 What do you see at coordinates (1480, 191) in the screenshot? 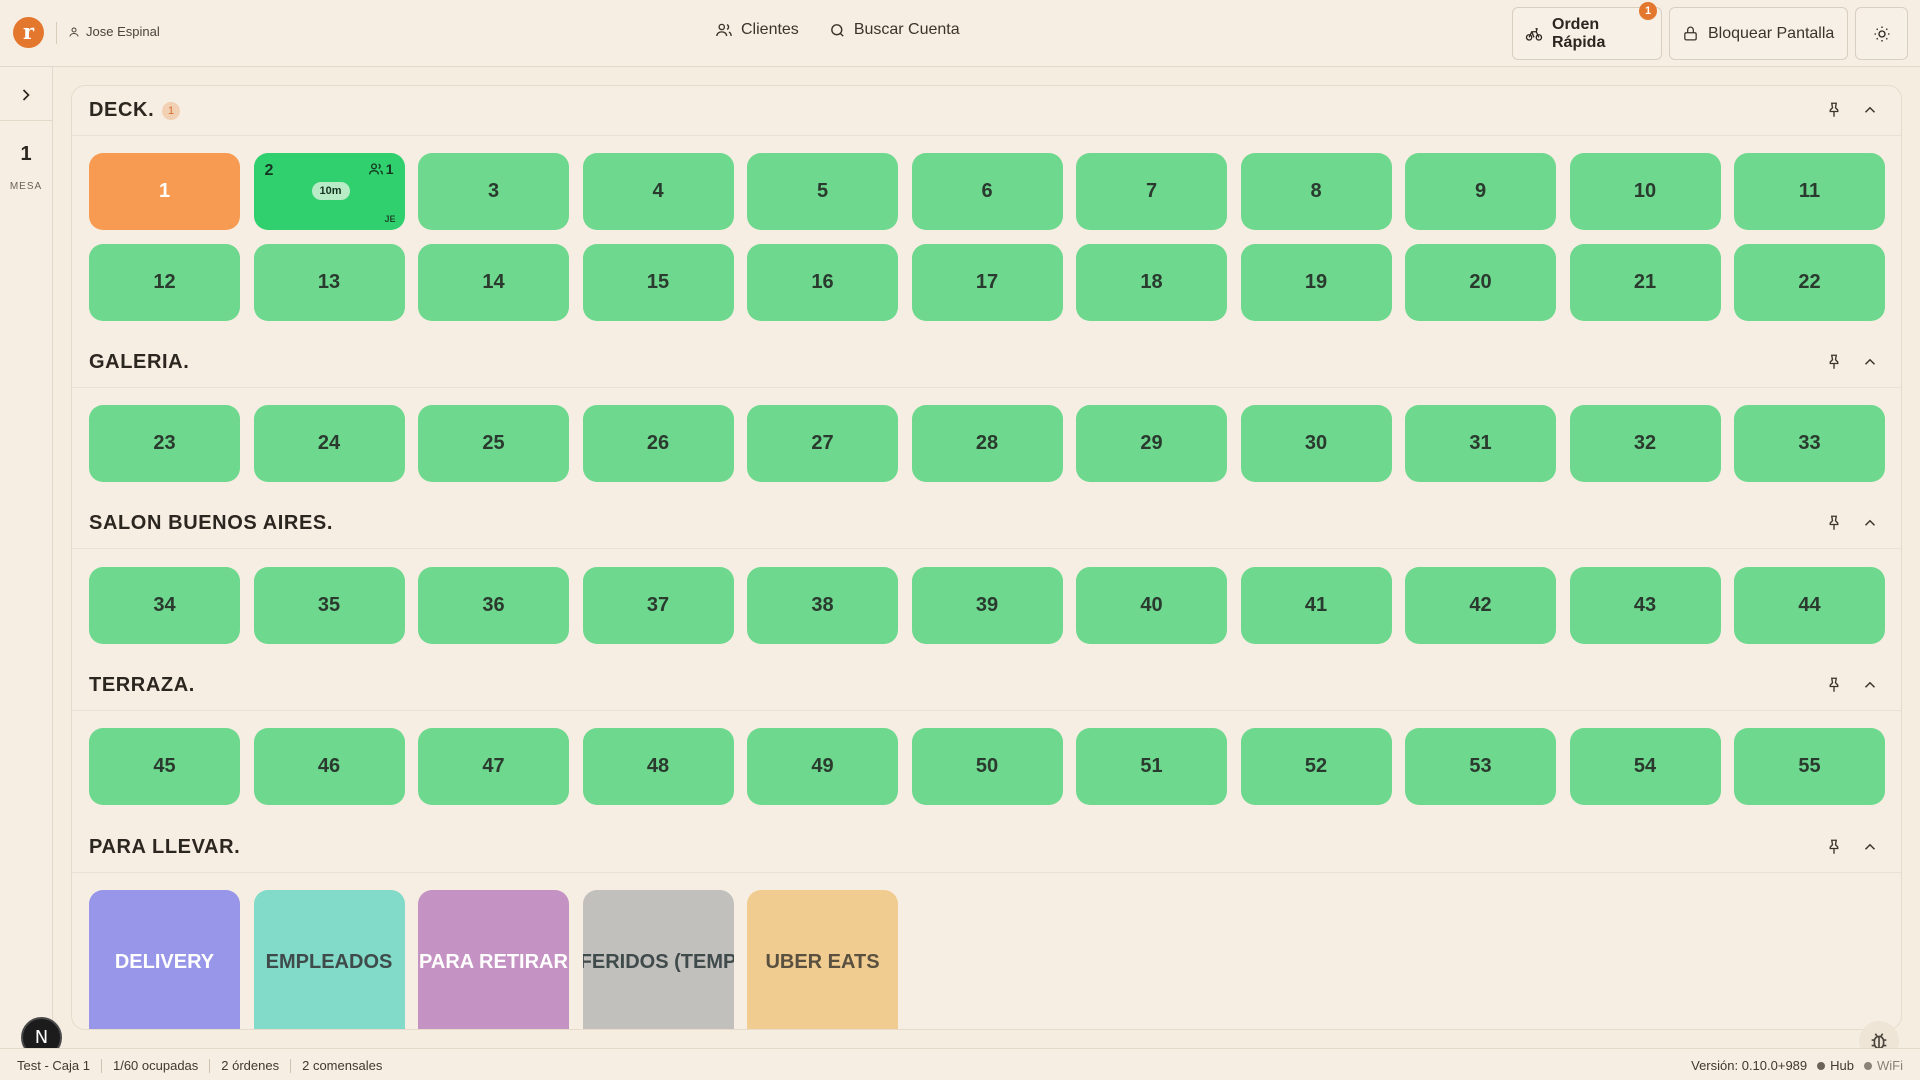
I see `table-tile: 9` at bounding box center [1480, 191].